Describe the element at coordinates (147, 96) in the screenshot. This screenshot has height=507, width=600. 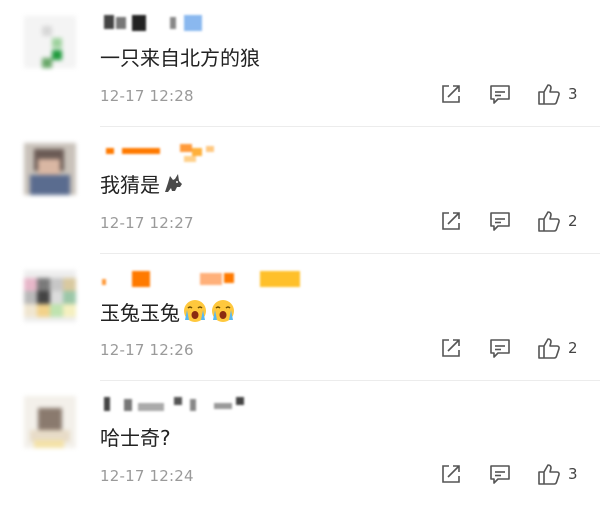
I see `comment-time: 12-17 12:28` at that location.